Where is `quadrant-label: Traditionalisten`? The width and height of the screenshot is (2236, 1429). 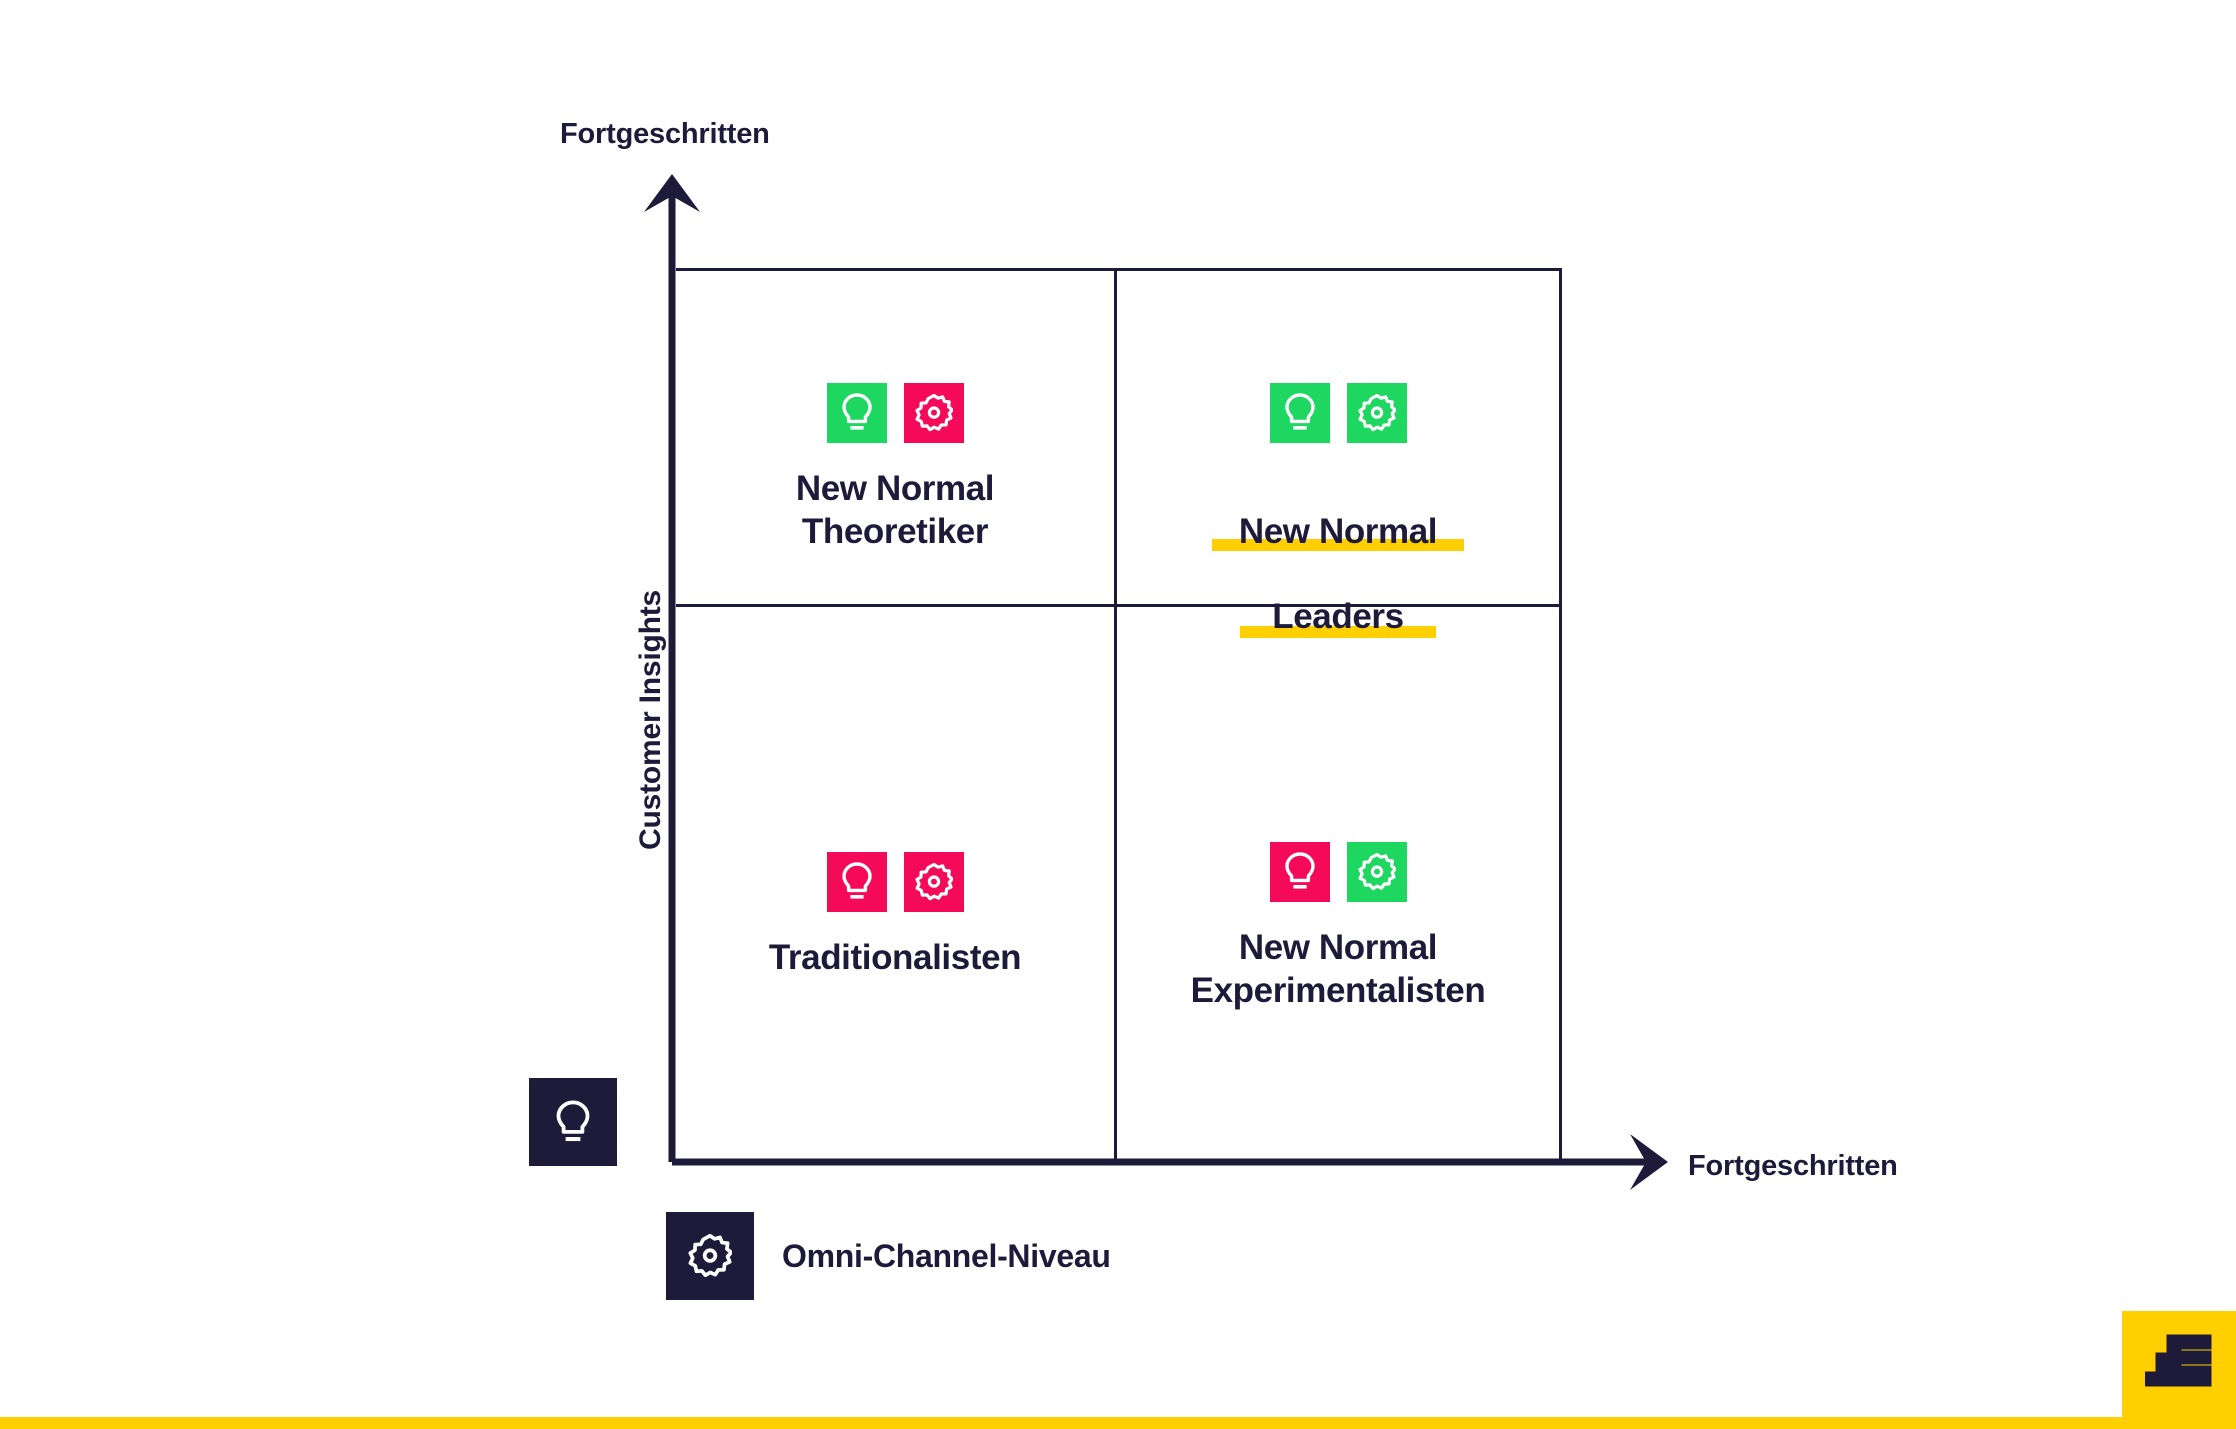
quadrant-label: Traditionalisten is located at coordinates (895, 958).